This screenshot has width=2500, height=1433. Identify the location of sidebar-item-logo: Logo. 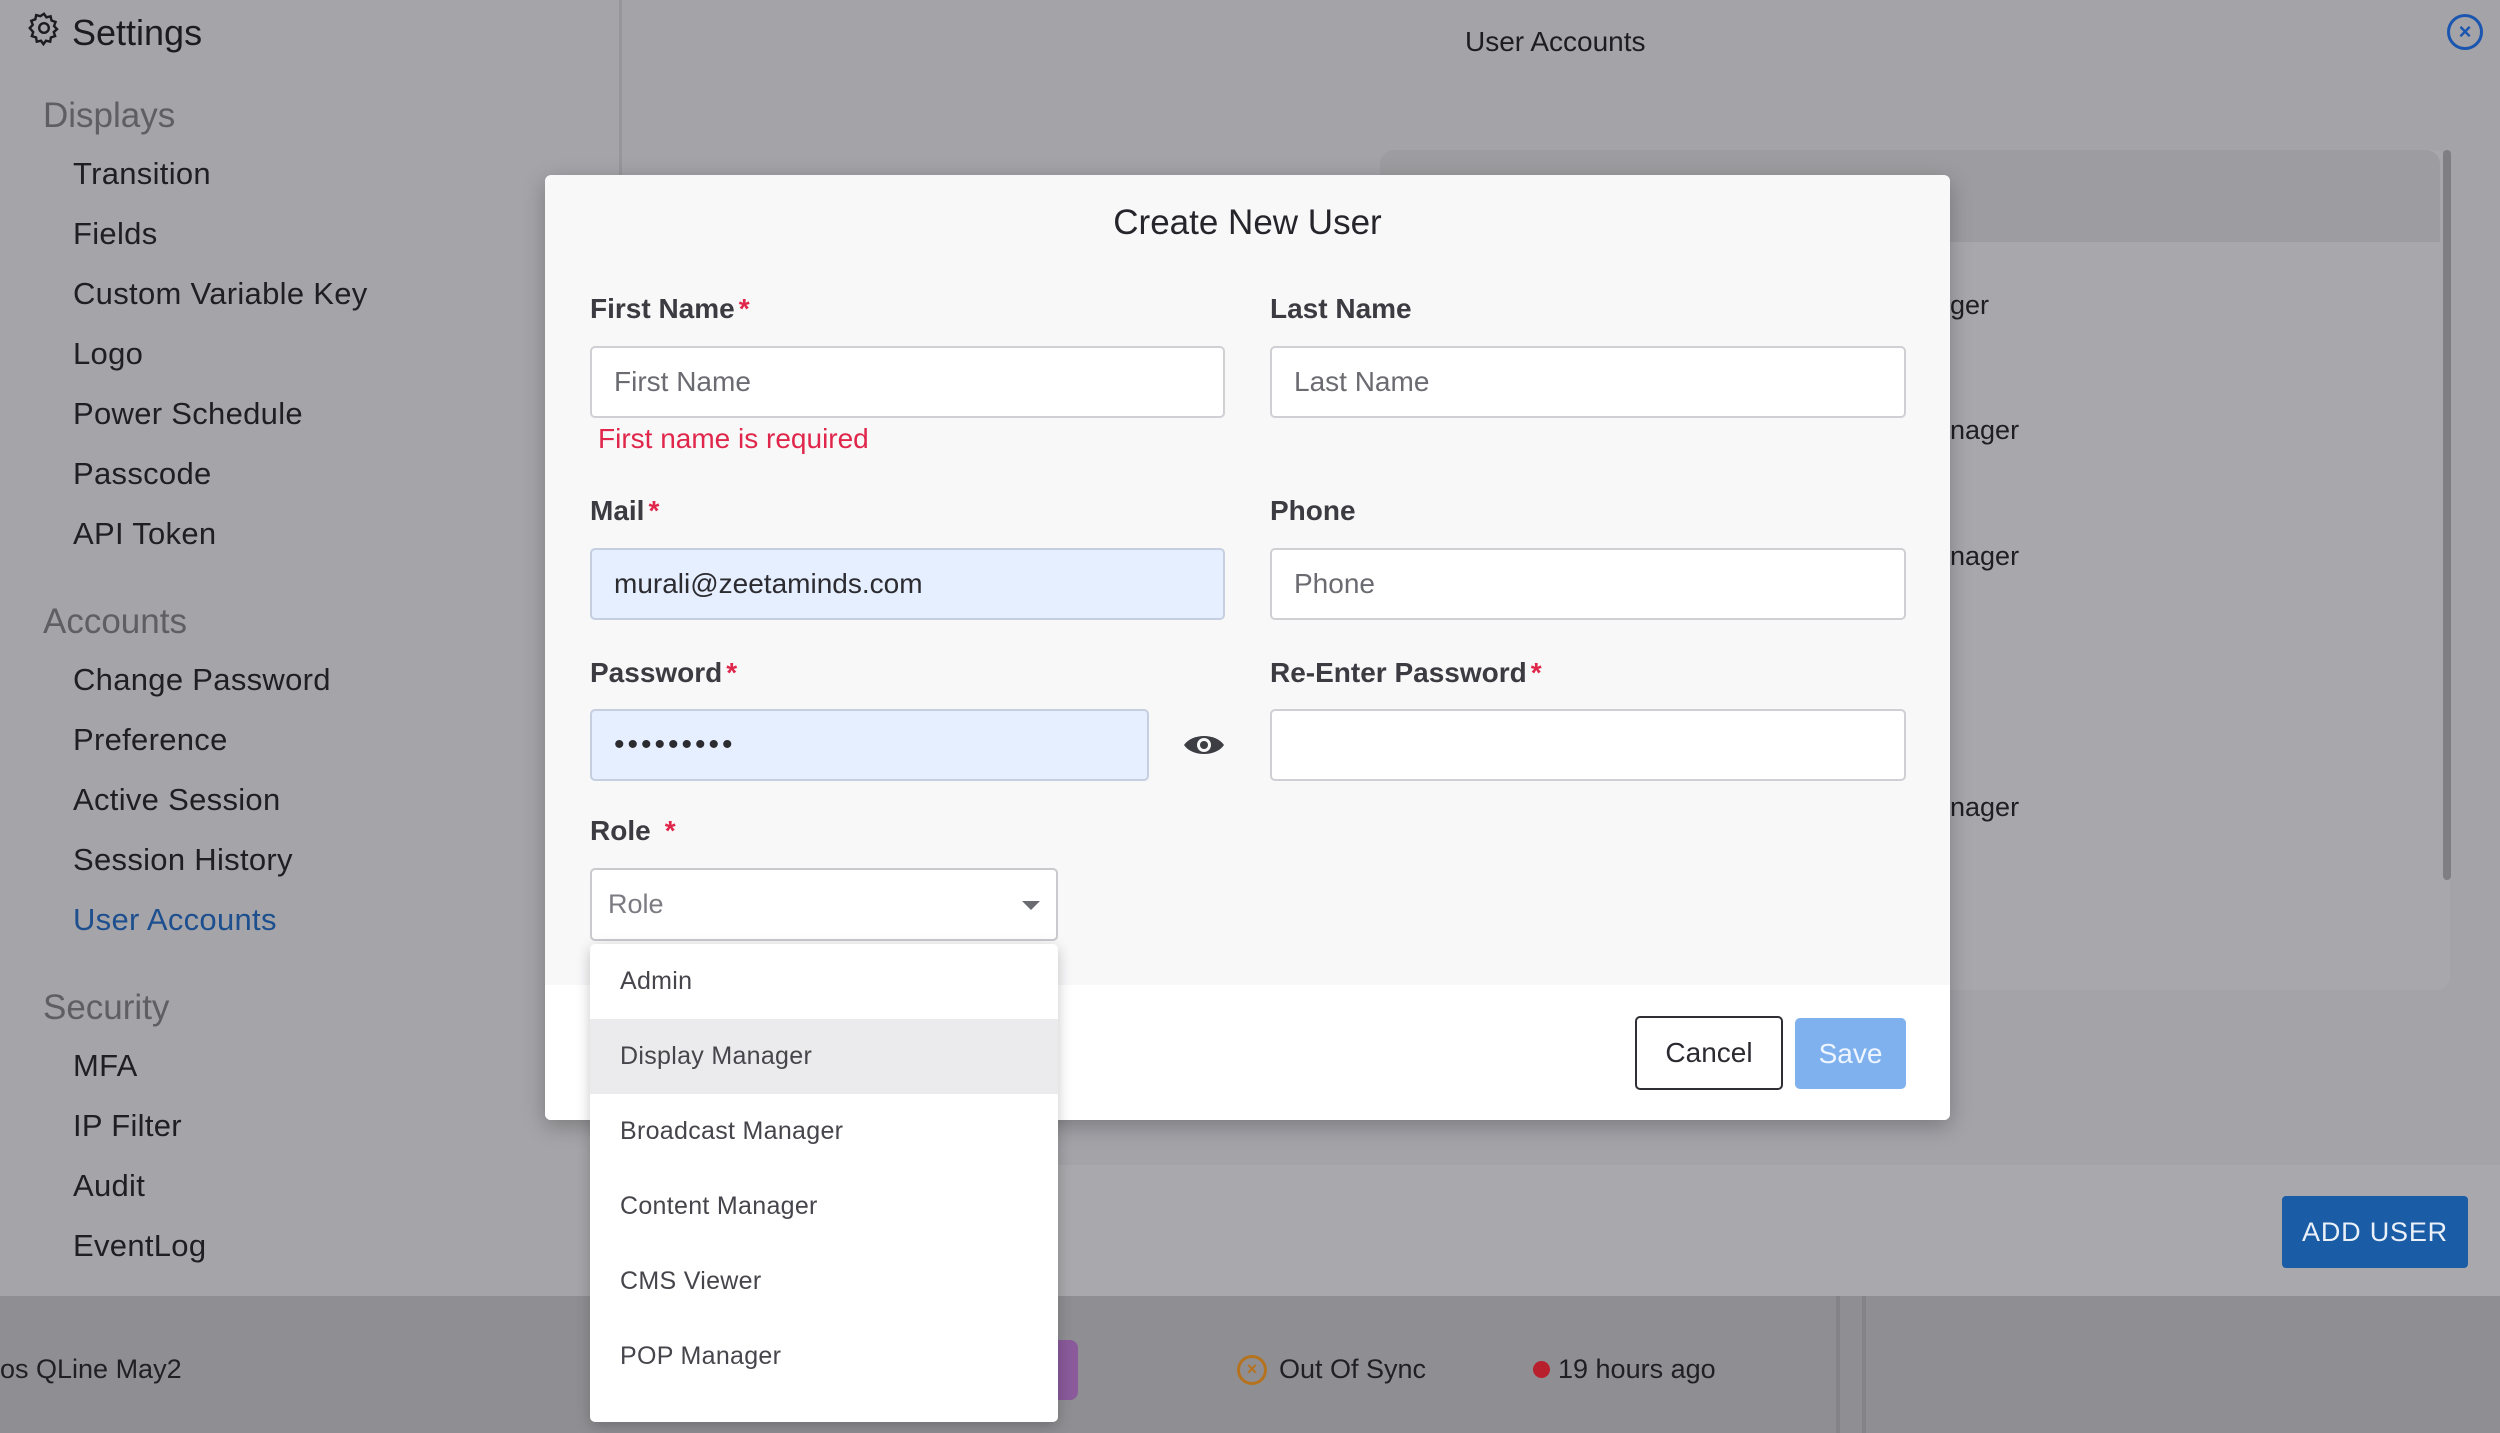
(108, 354).